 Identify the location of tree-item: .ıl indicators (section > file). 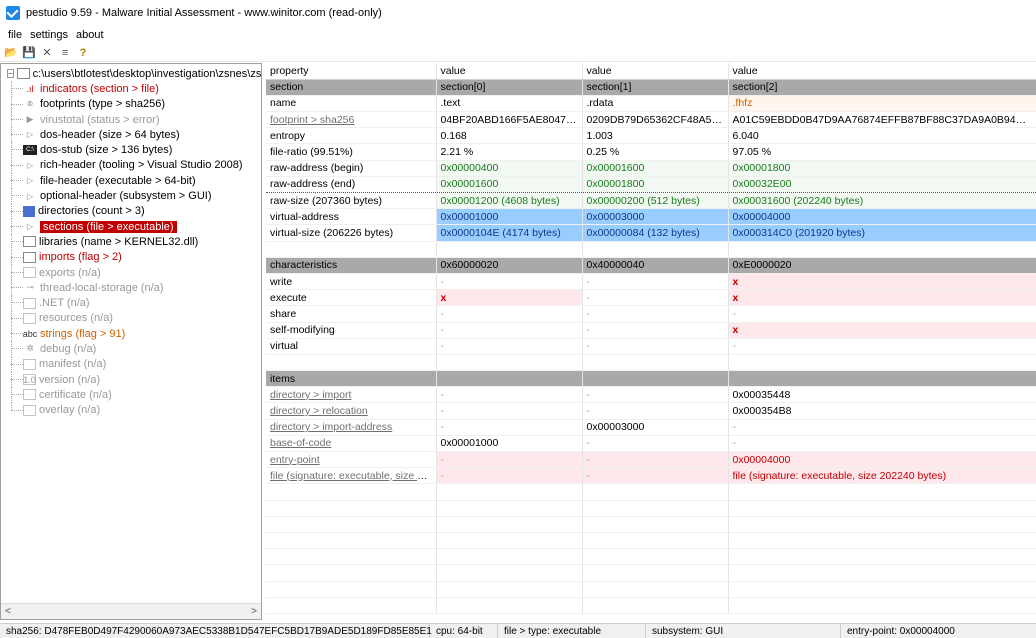
(131, 89).